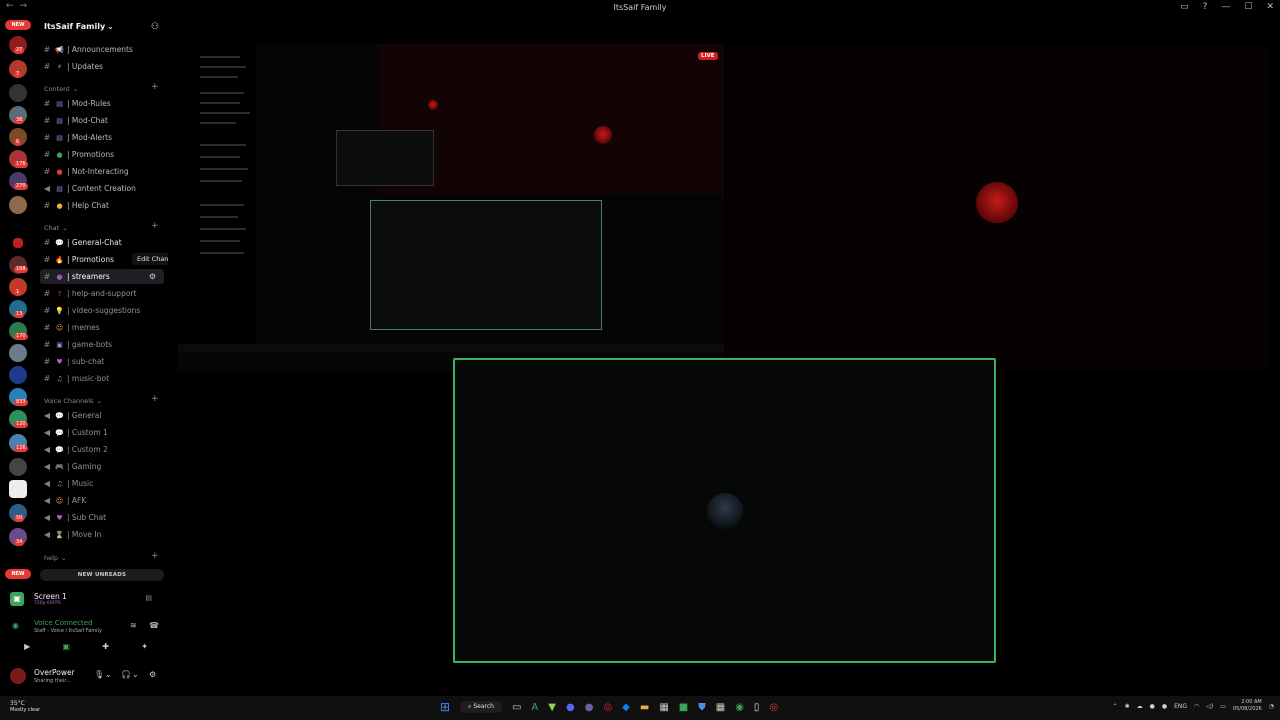 This screenshot has height=720, width=1280. I want to click on avatar, so click(18, 676).